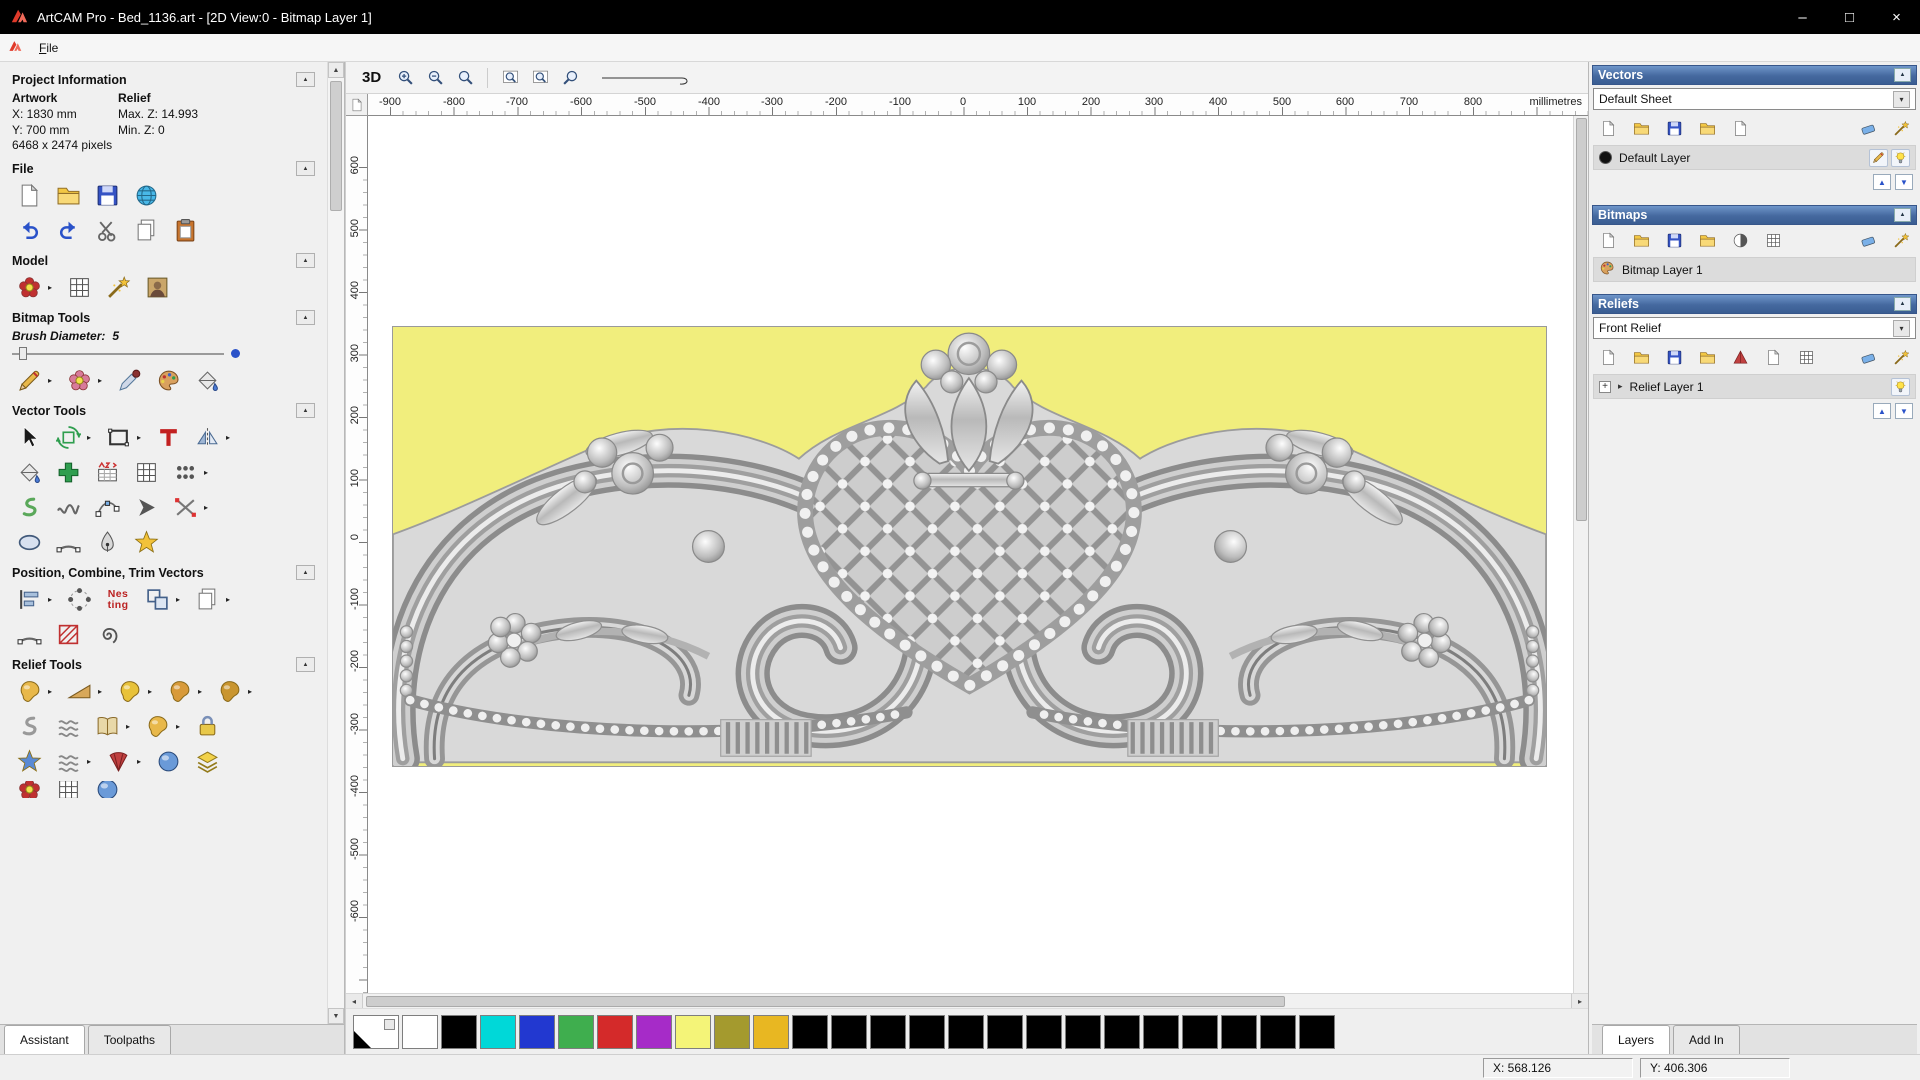  What do you see at coordinates (68, 726) in the screenshot?
I see `weave-wizard-icon` at bounding box center [68, 726].